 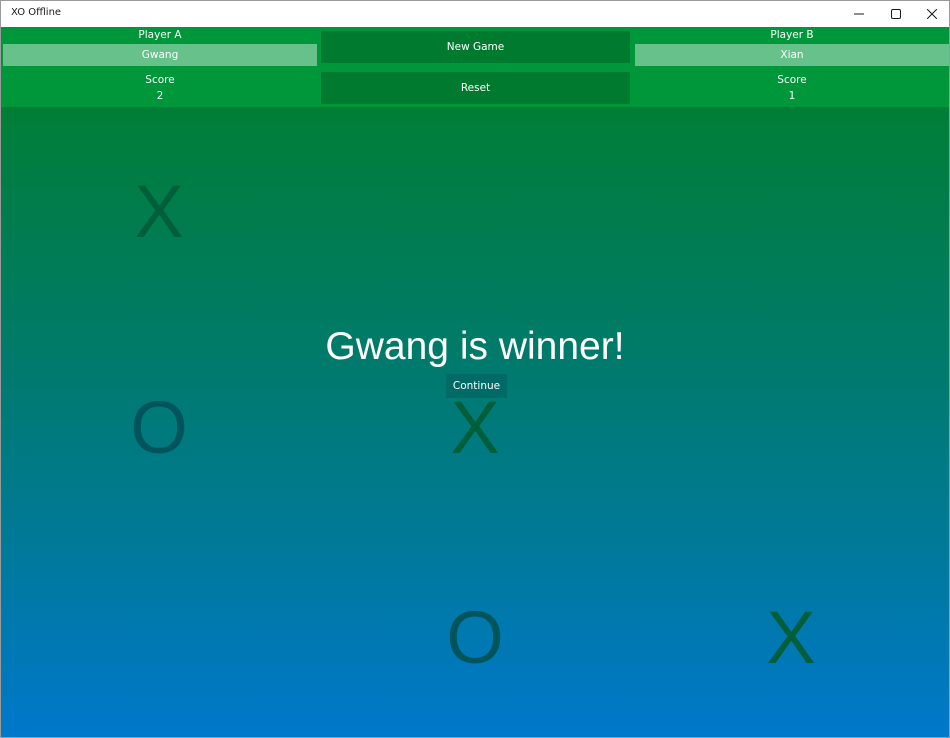 What do you see at coordinates (160, 55) in the screenshot?
I see `player-a-name-field: Gwang` at bounding box center [160, 55].